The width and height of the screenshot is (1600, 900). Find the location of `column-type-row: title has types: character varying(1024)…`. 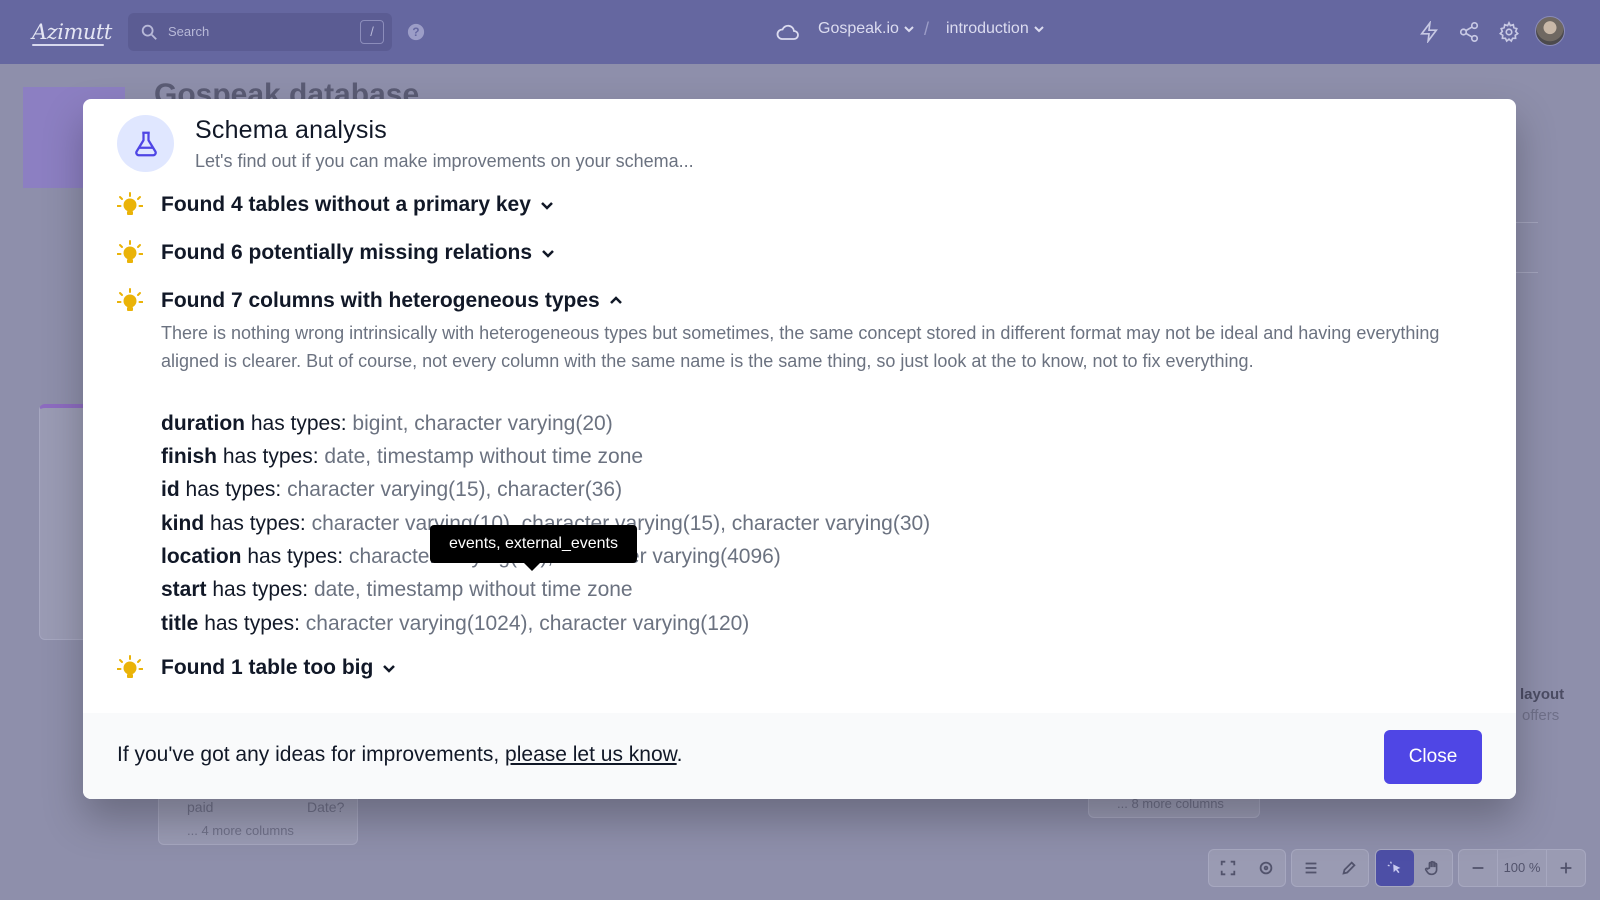

column-type-row: title has types: character varying(1024)… is located at coordinates (455, 624).